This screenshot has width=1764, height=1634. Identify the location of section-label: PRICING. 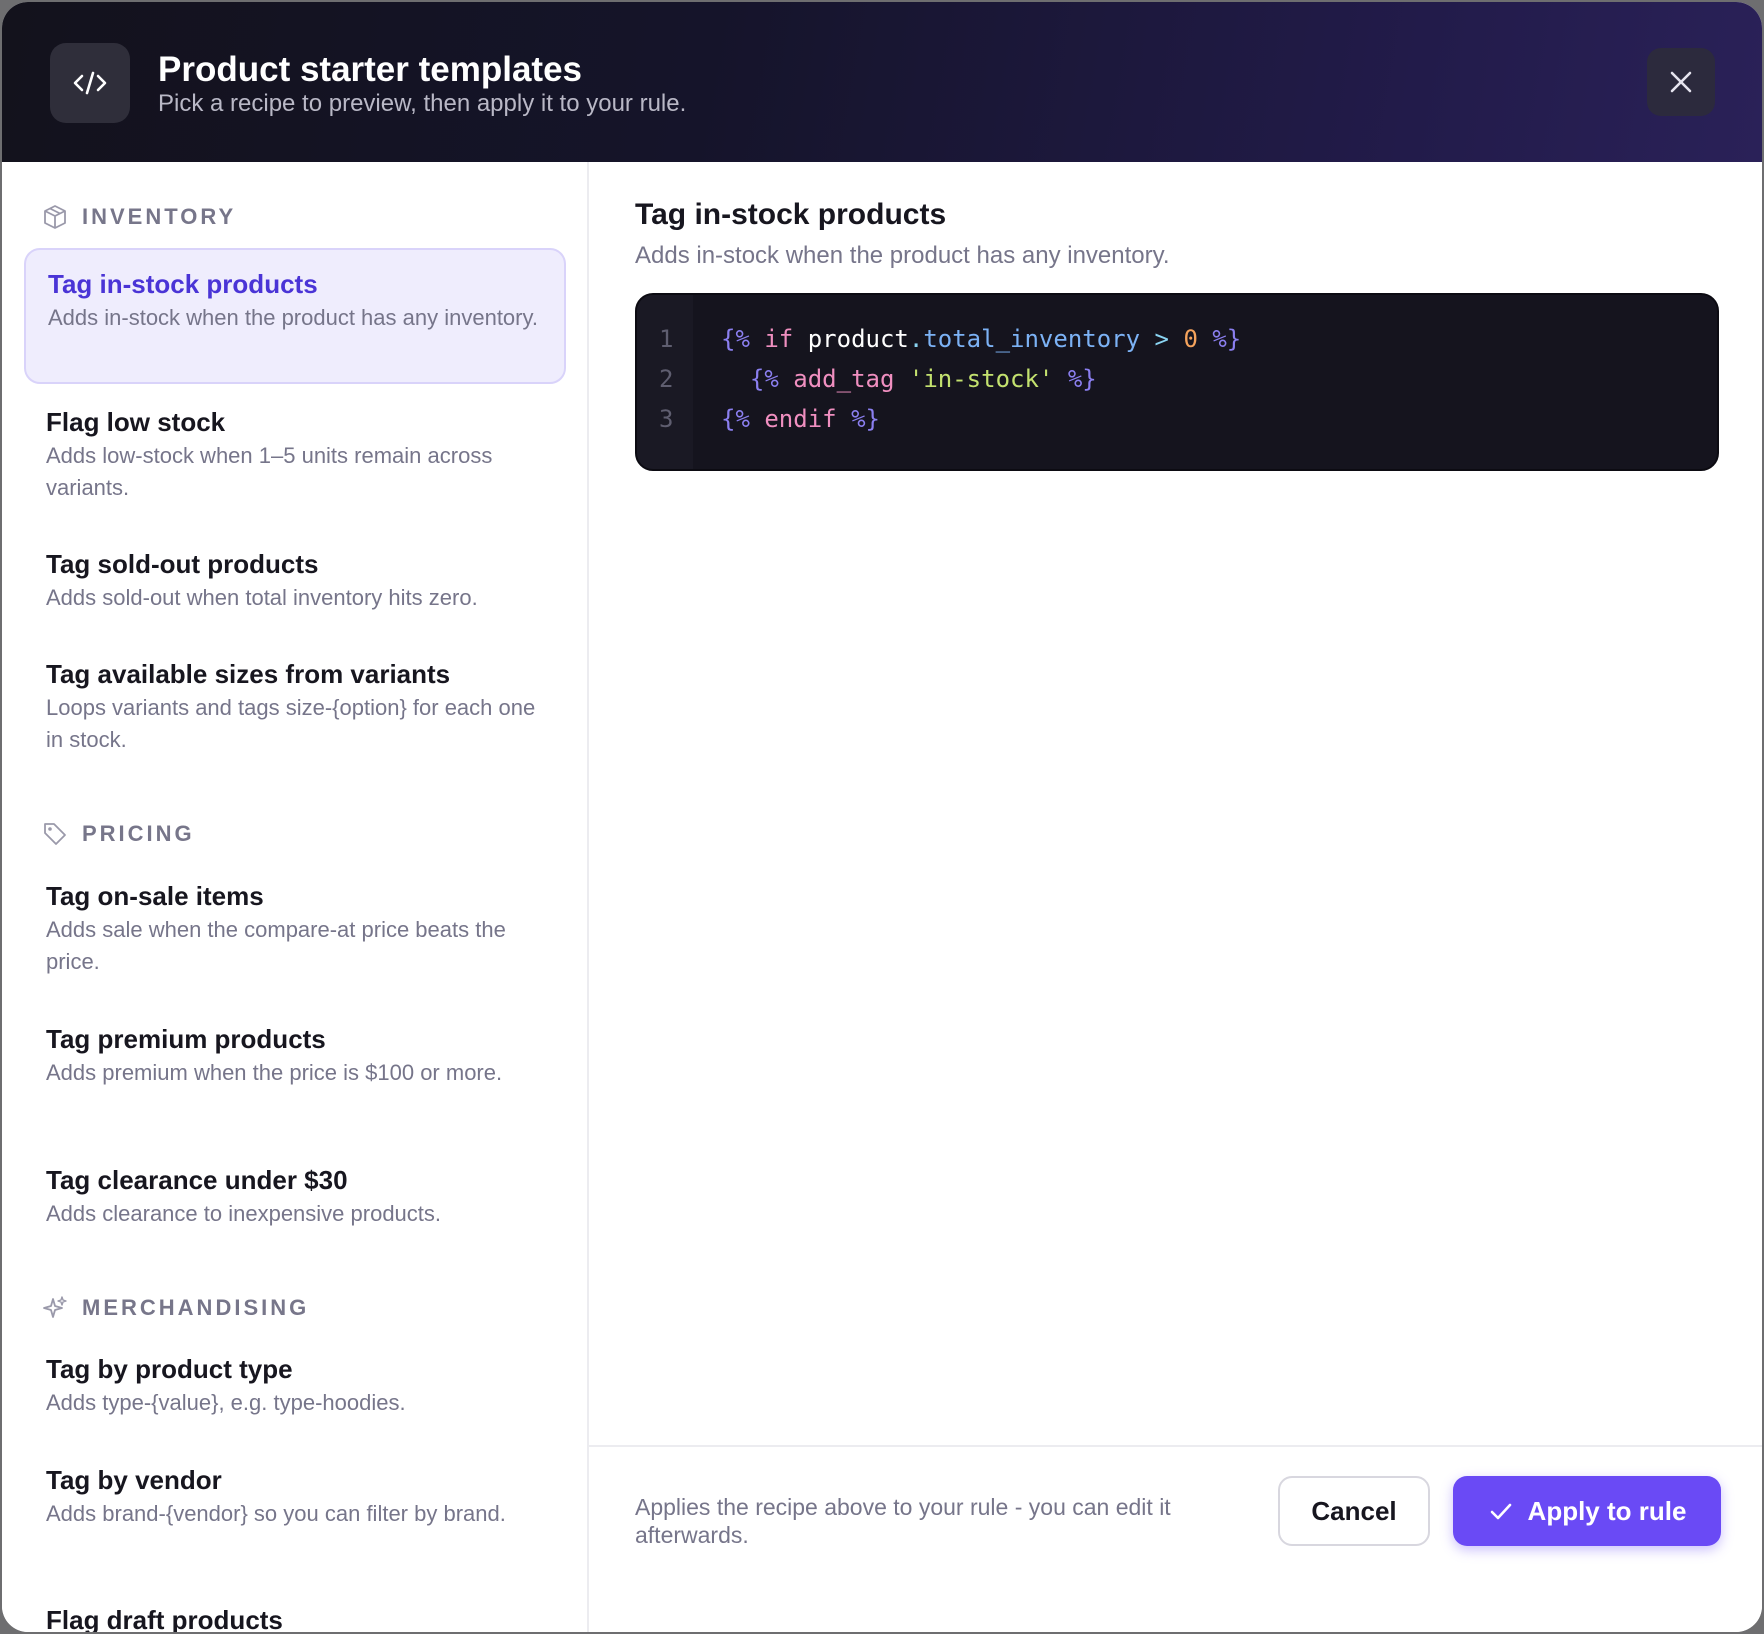
(138, 833).